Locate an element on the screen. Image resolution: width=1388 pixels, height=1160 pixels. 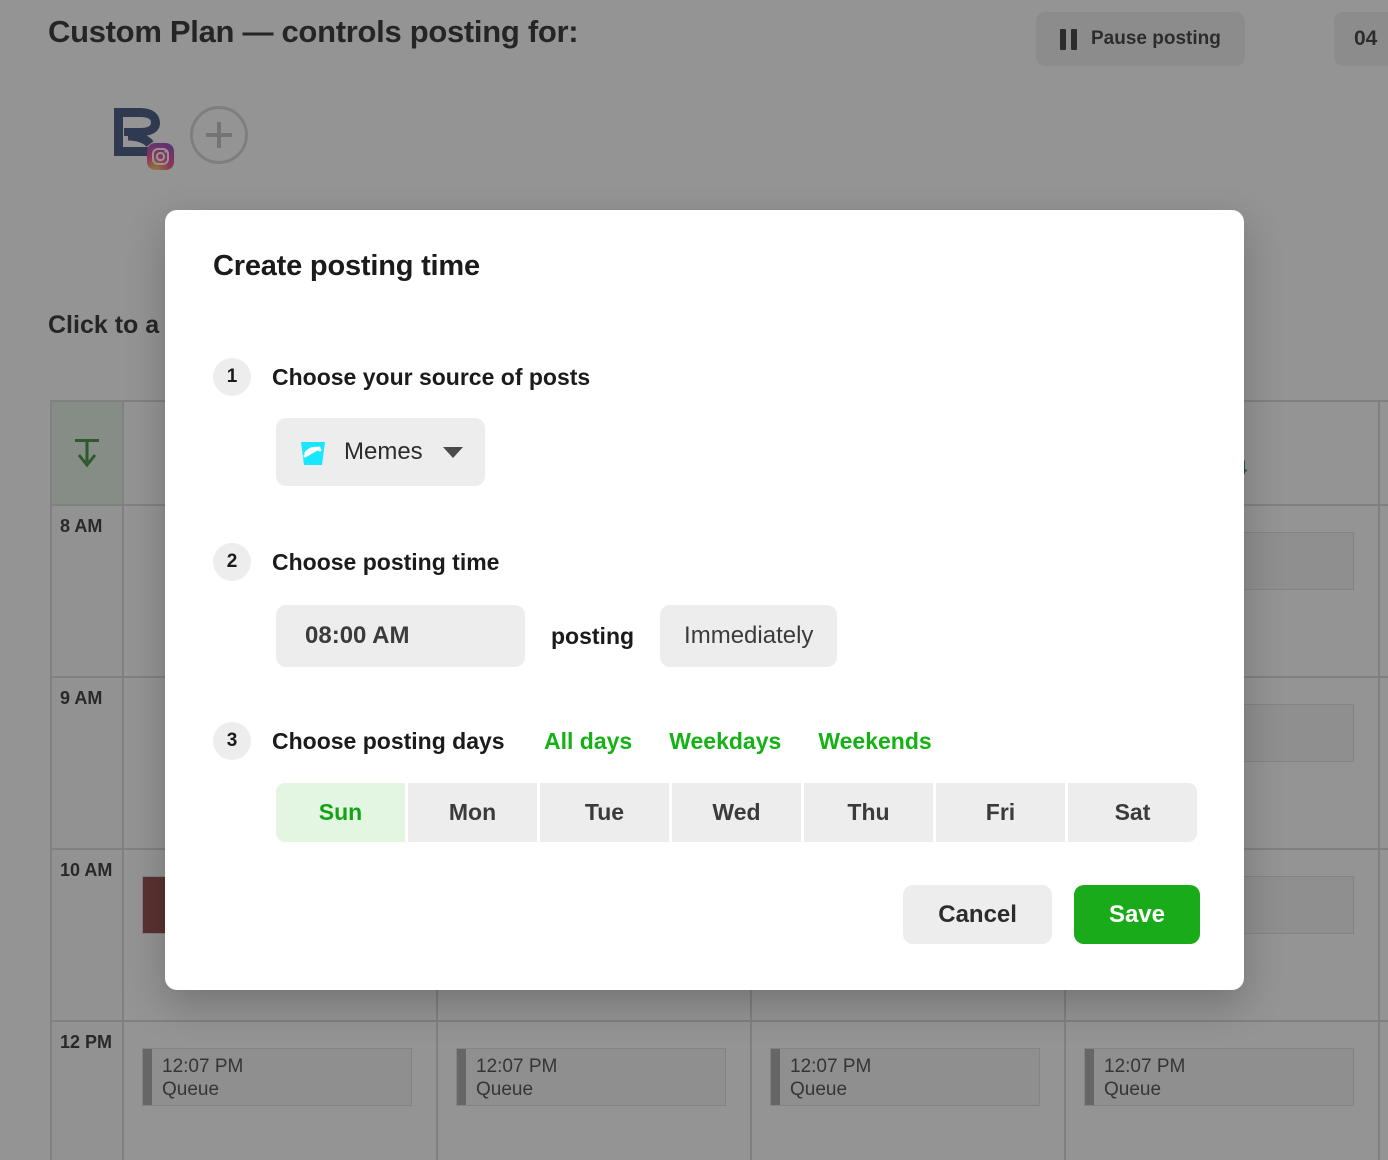
day-toggle-thu: Thu is located at coordinates (868, 812).